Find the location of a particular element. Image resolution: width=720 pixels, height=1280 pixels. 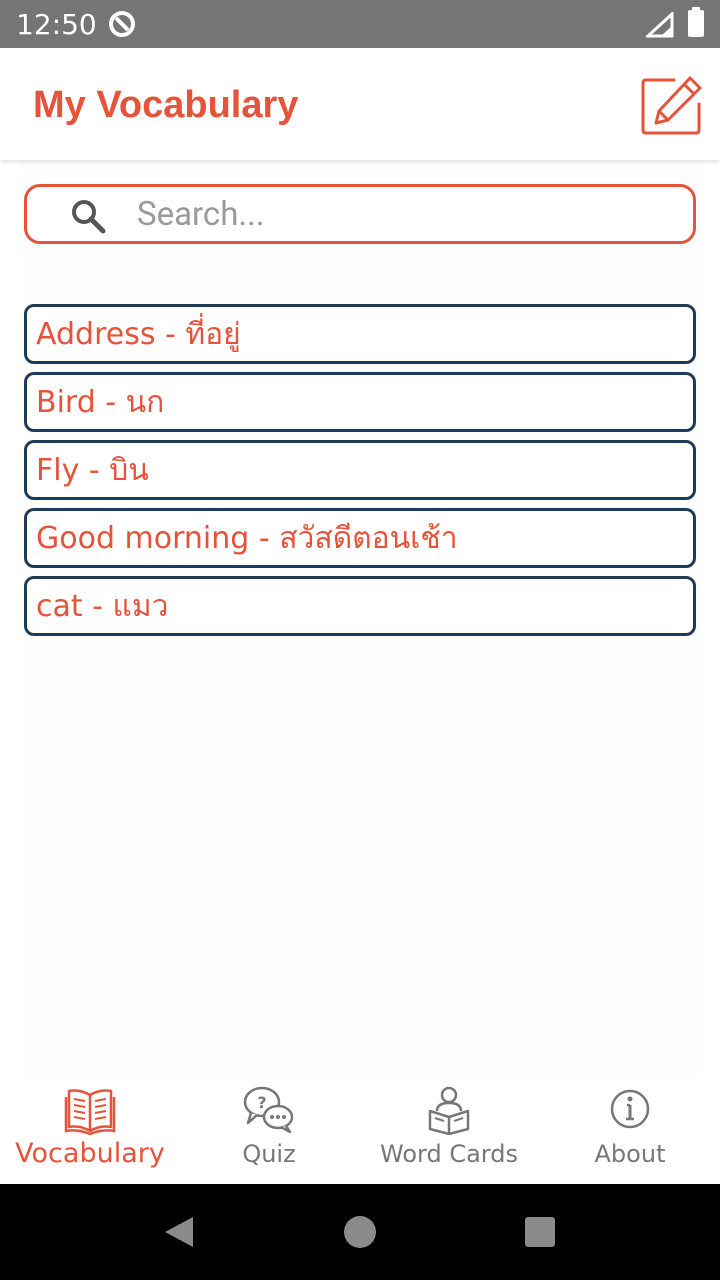

nav-item-vocabulary: Vocabulary is located at coordinates (90, 1129).